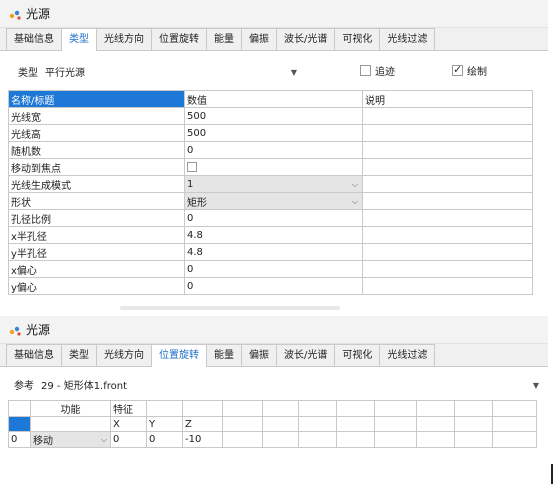  I want to click on table-row: 孔径比例 0, so click(270, 218).